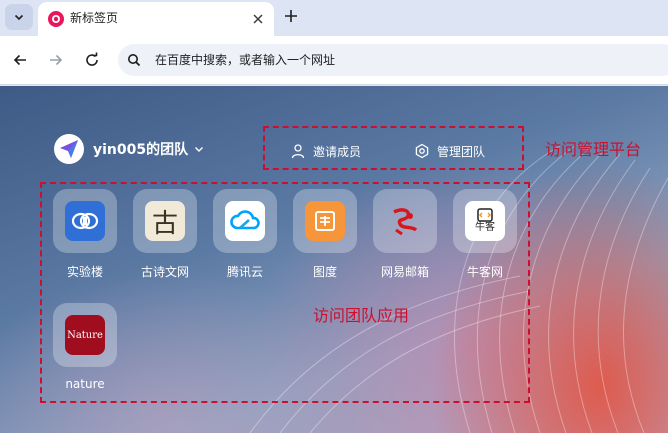 Image resolution: width=668 pixels, height=433 pixels. I want to click on shiyanlou-icon, so click(85, 221).